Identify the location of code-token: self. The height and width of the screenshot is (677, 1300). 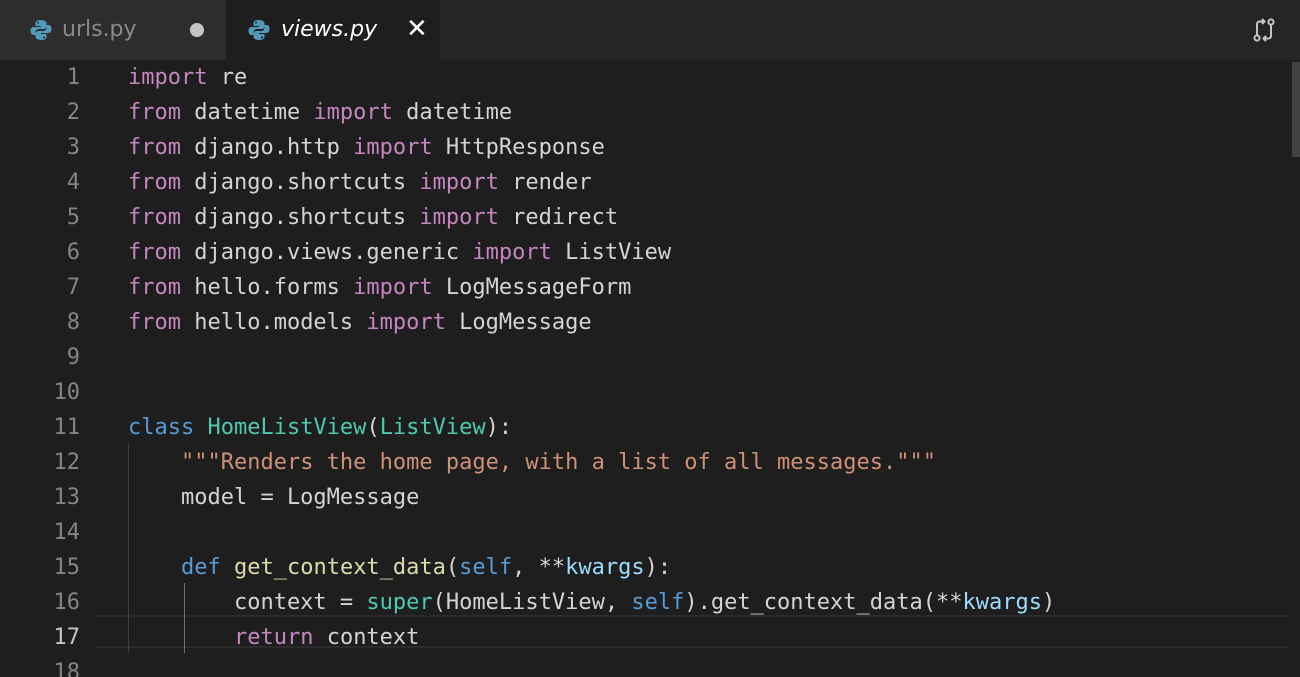
(486, 567).